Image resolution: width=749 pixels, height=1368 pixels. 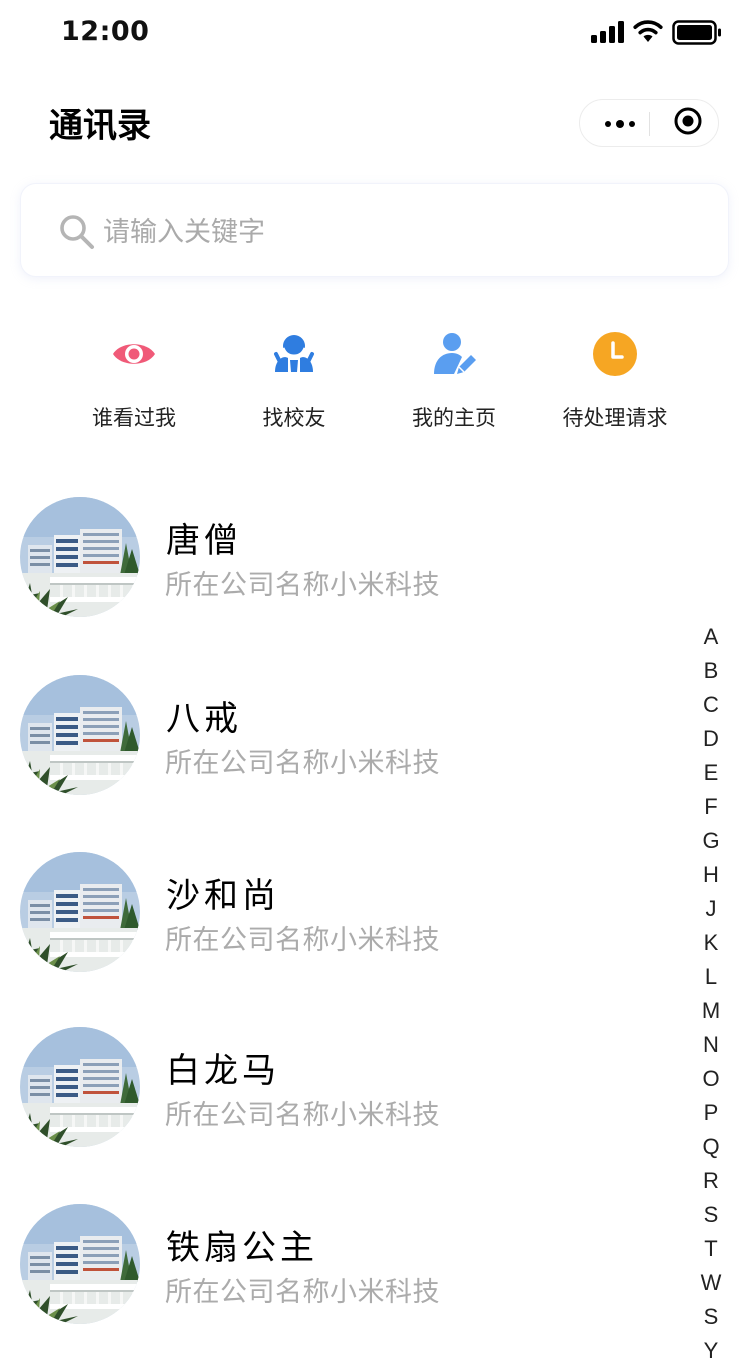 I want to click on capsule-divider, so click(x=649, y=124).